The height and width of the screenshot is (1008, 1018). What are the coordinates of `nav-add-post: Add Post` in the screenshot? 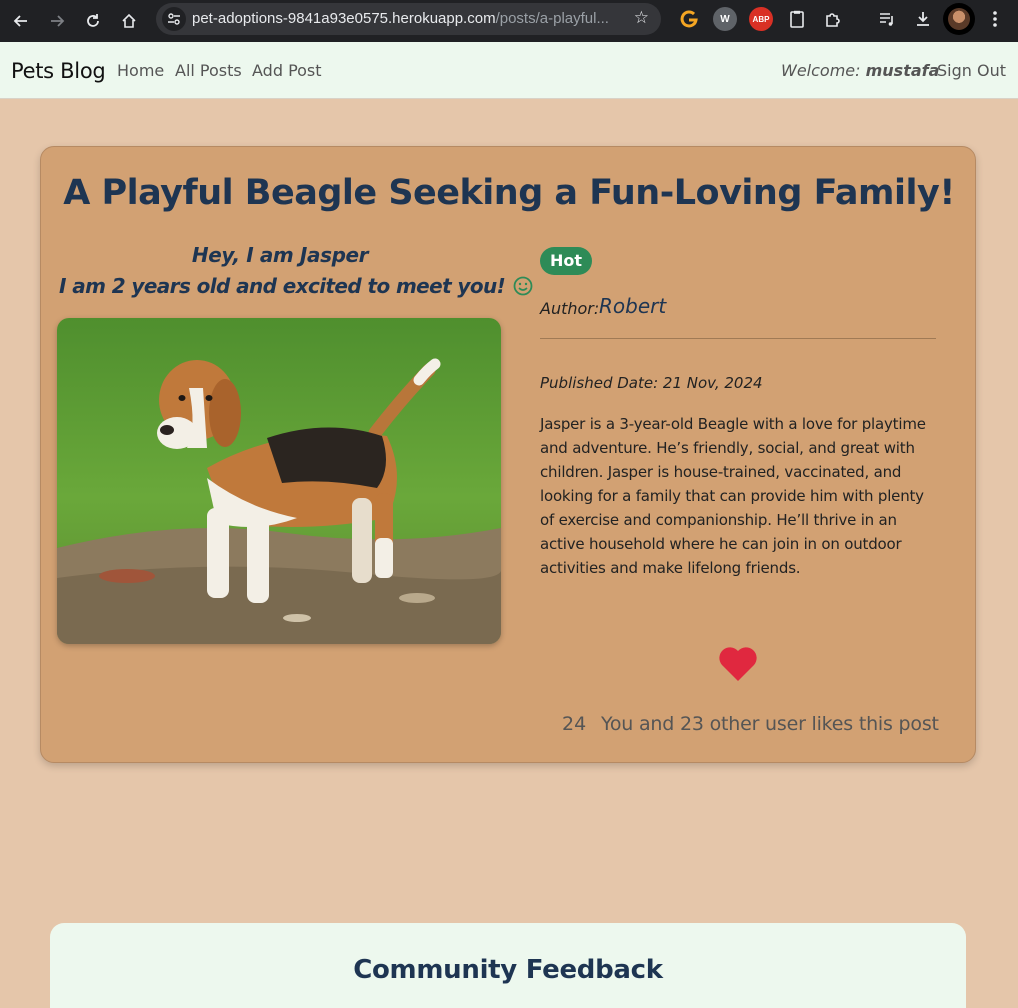 It's located at (287, 70).